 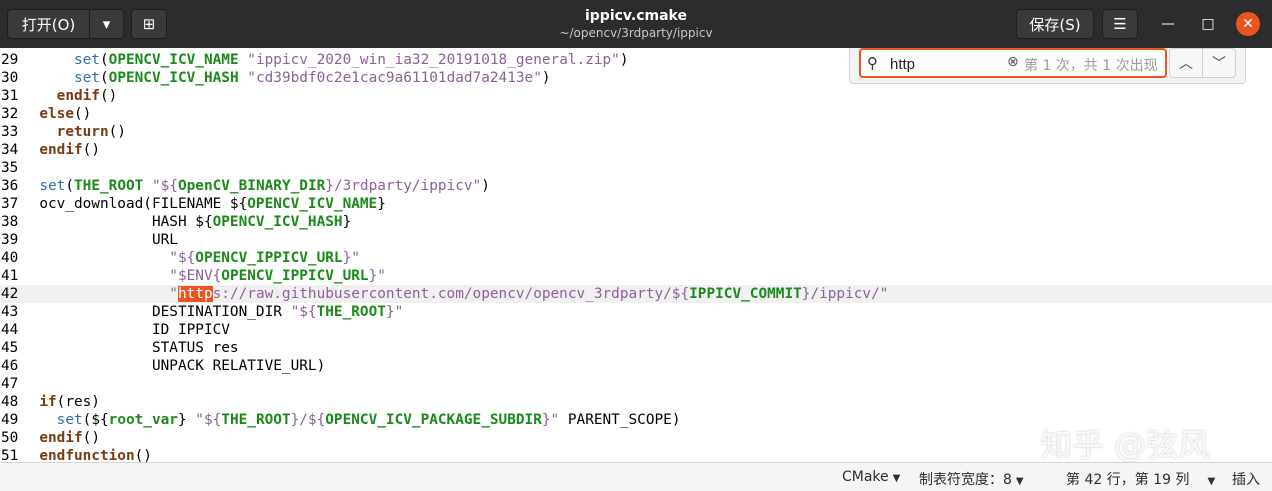 What do you see at coordinates (269, 258) in the screenshot?
I see `code-token: OPENCV_IPPICV_URL` at bounding box center [269, 258].